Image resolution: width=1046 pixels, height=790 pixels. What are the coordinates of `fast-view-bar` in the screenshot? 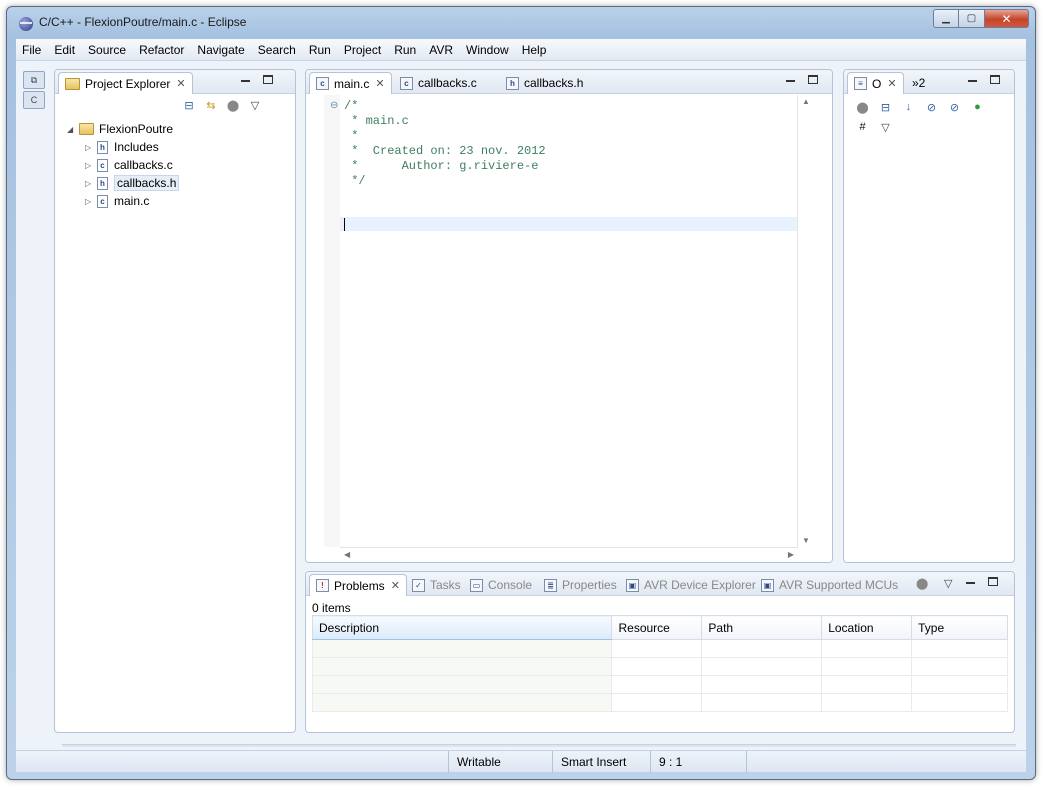 It's located at (539, 745).